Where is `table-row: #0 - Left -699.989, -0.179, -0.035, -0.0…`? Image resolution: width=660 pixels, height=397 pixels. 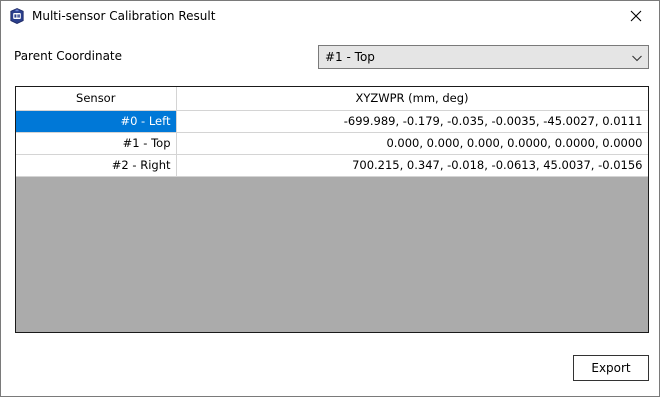 table-row: #0 - Left -699.989, -0.179, -0.035, -0.0… is located at coordinates (332, 121).